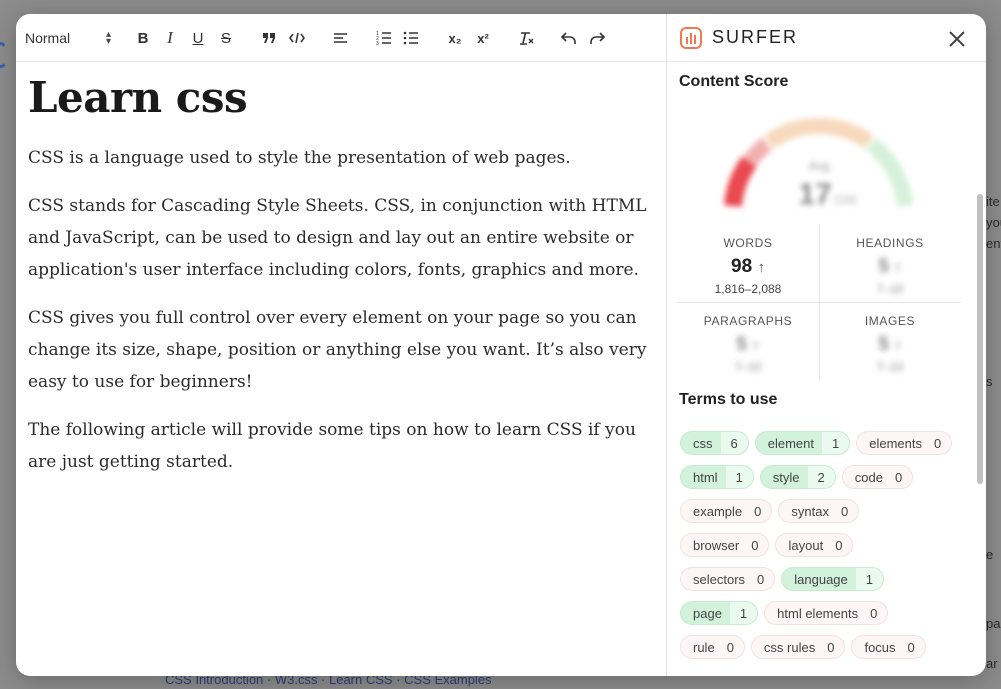  I want to click on term-label: layout, so click(806, 545).